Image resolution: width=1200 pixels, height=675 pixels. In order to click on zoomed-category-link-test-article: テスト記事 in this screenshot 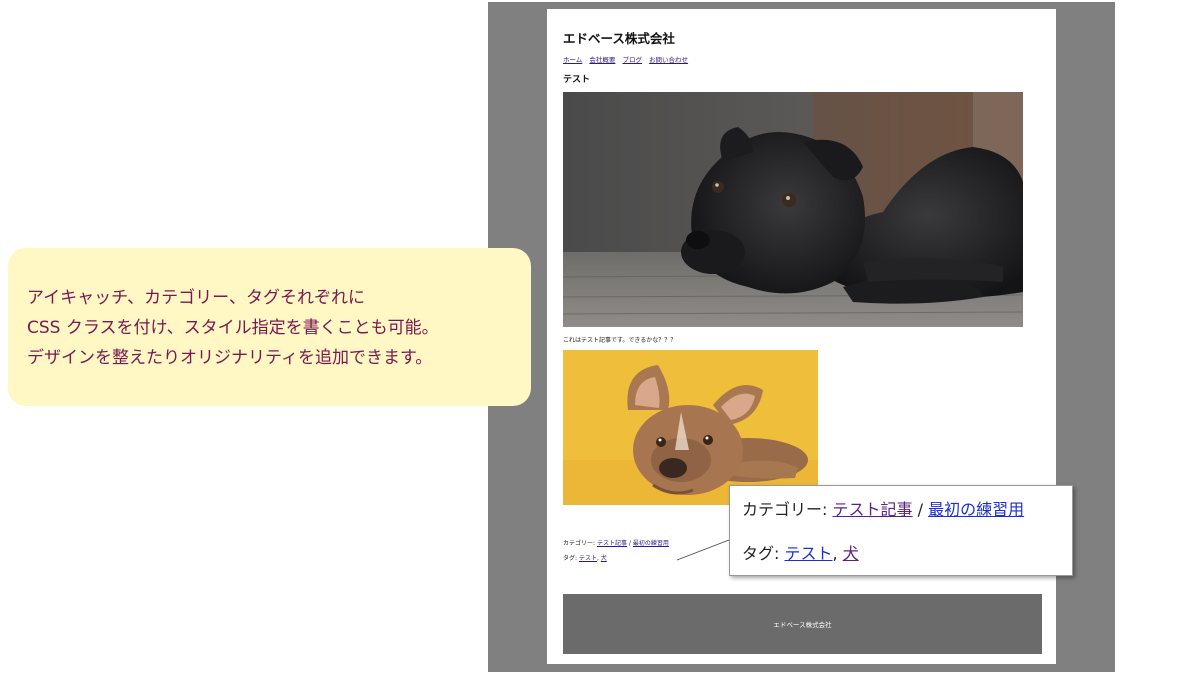, I will do `click(873, 509)`.